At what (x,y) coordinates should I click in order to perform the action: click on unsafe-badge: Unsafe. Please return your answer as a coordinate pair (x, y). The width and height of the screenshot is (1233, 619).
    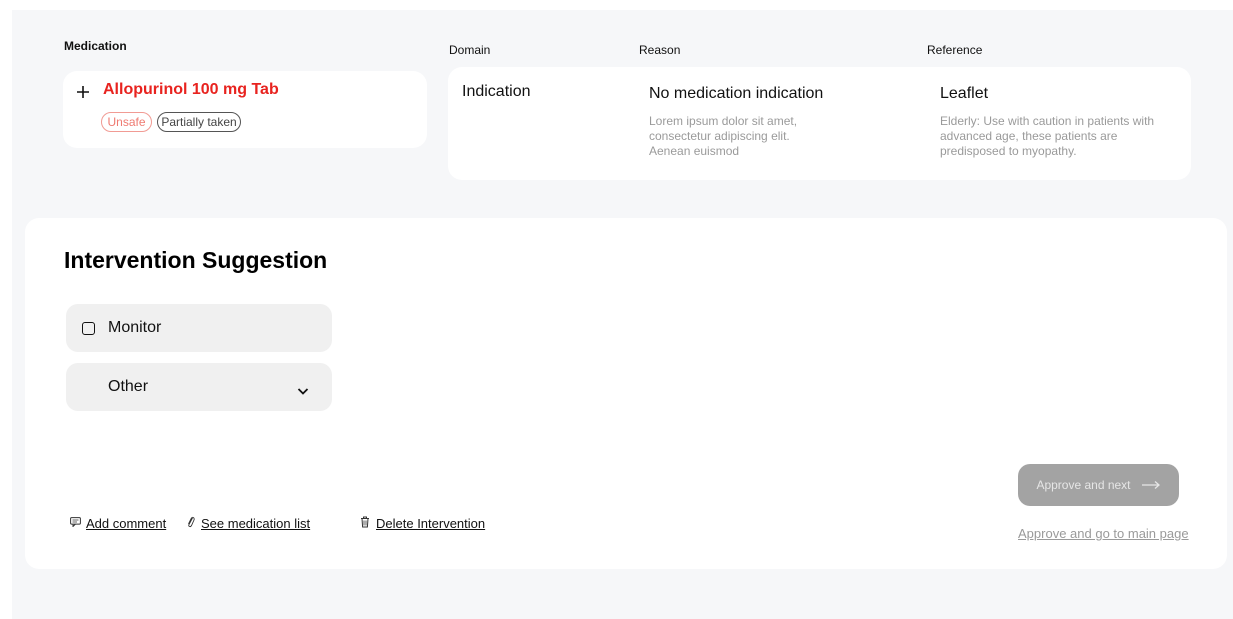
    Looking at the image, I should click on (126, 122).